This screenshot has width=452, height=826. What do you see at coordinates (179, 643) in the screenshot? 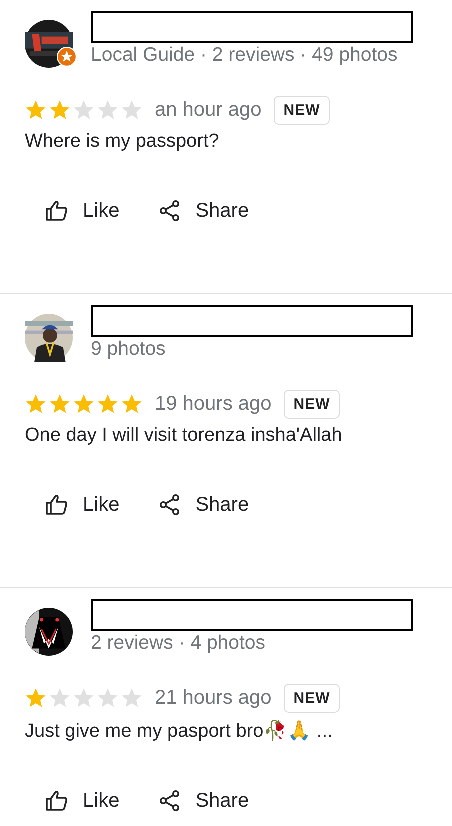
I see `reviewer-stats: 2 reviews · 4 photos` at bounding box center [179, 643].